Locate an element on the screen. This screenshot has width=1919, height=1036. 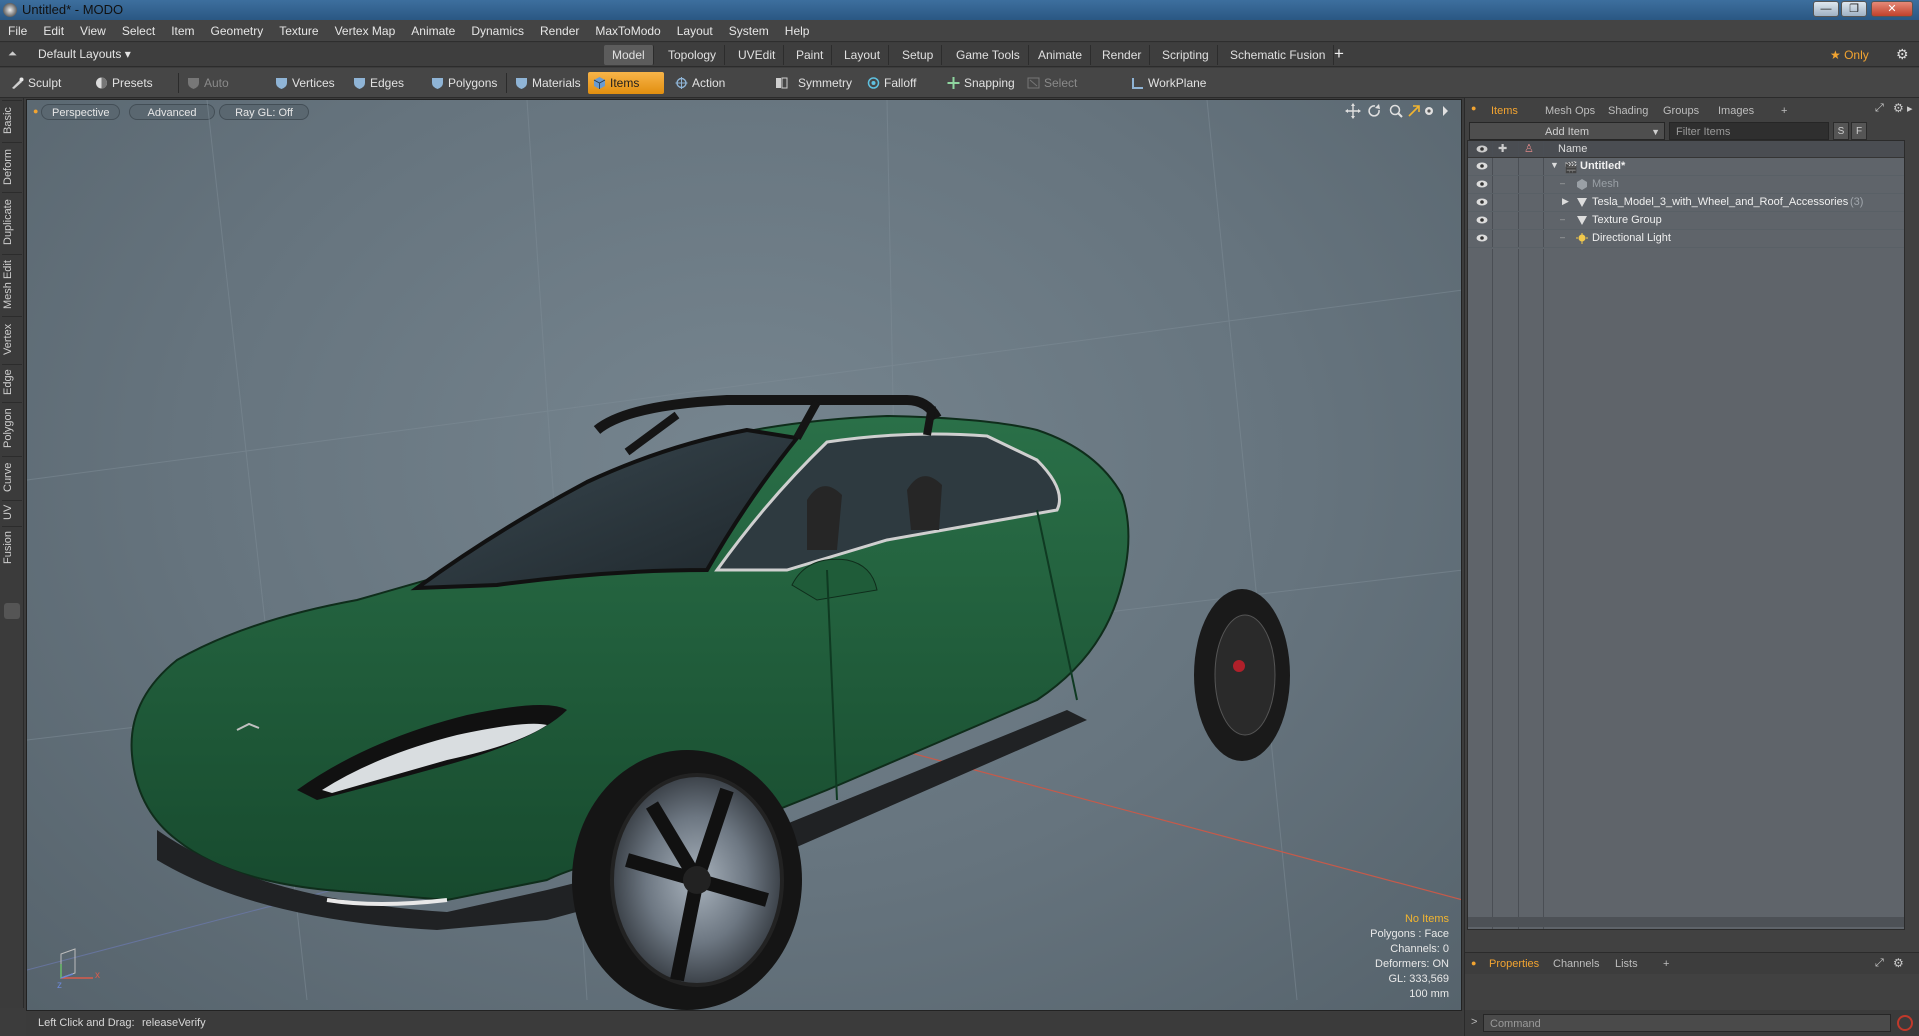
tab-game-tools: Game Tools is located at coordinates (988, 55).